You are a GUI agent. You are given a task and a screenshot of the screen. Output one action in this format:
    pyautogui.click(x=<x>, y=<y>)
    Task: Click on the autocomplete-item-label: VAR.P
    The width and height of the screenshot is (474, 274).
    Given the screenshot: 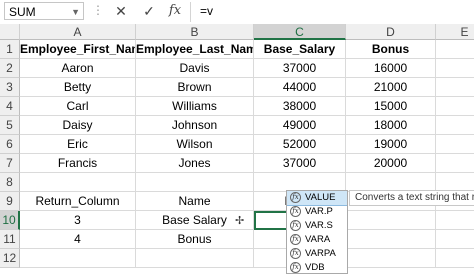 What is the action you would take?
    pyautogui.click(x=319, y=211)
    